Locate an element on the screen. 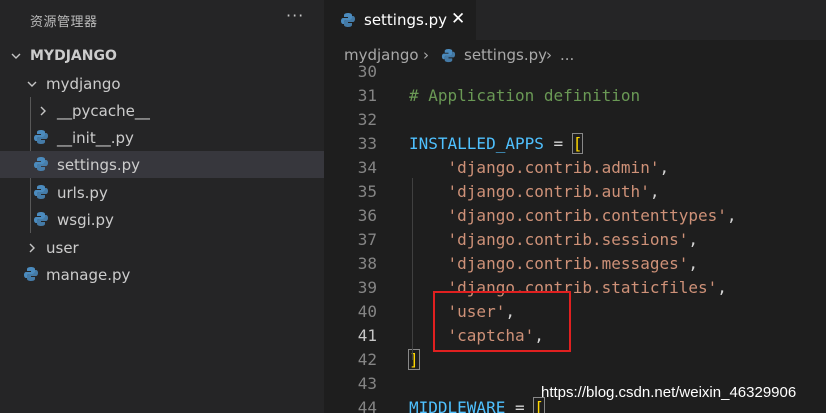 The height and width of the screenshot is (413, 826). folder-label: __pycache__ is located at coordinates (103, 110).